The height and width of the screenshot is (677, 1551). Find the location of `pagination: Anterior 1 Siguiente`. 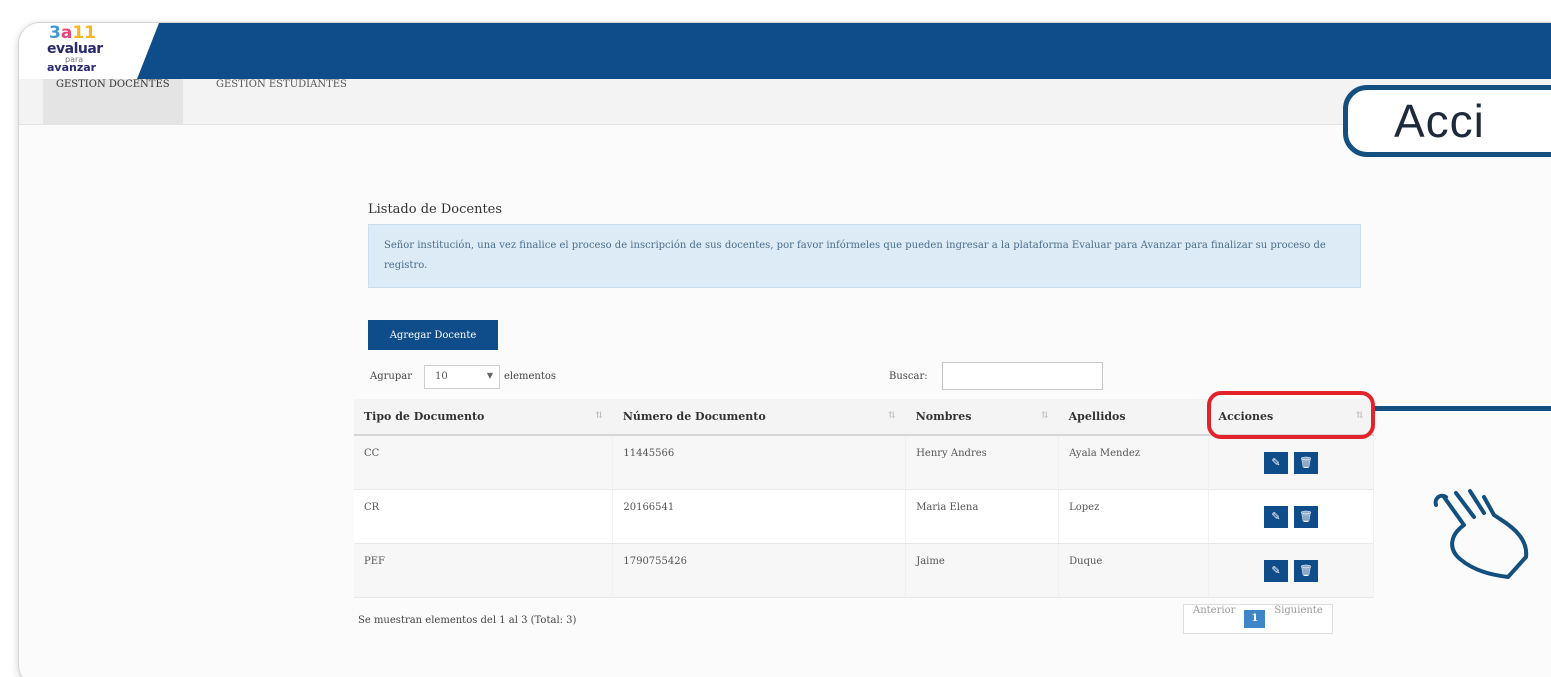

pagination: Anterior 1 Siguiente is located at coordinates (1258, 619).